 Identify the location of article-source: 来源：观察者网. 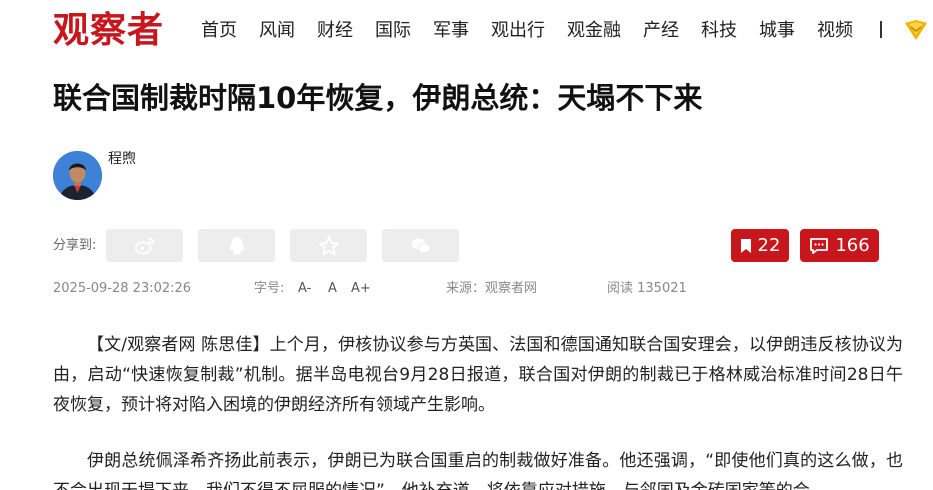
(492, 288).